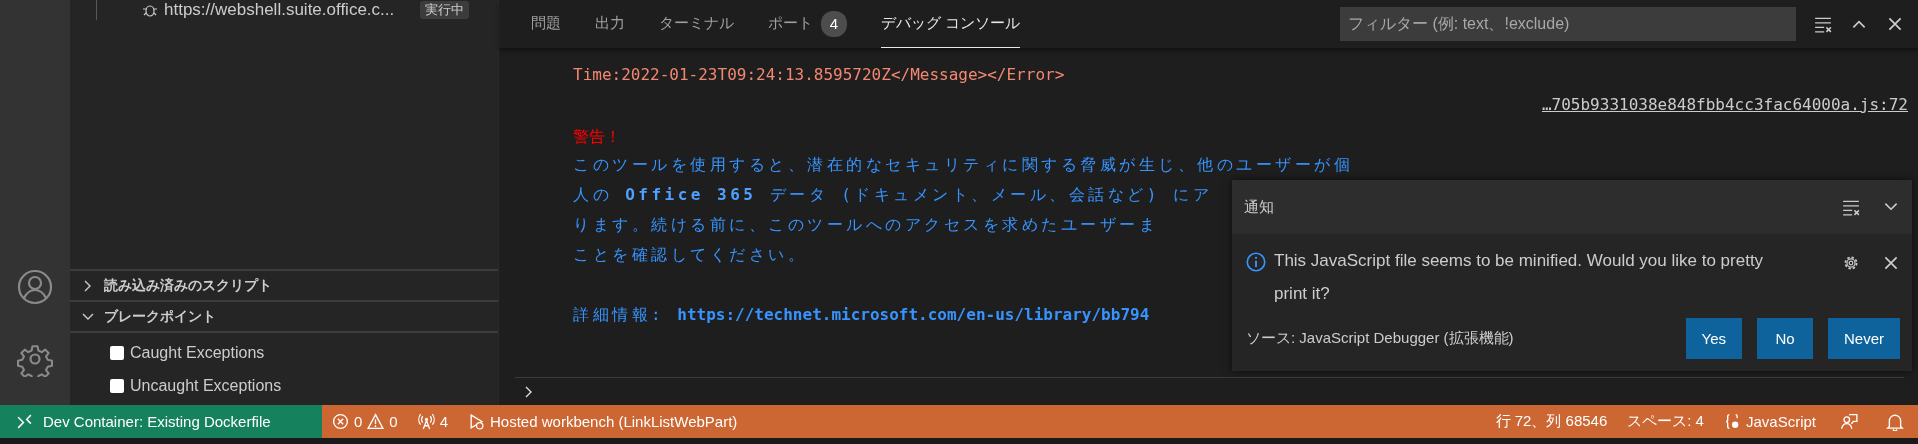  What do you see at coordinates (284, 286) in the screenshot?
I see `section-header: 読み込み済みのスクリプト` at bounding box center [284, 286].